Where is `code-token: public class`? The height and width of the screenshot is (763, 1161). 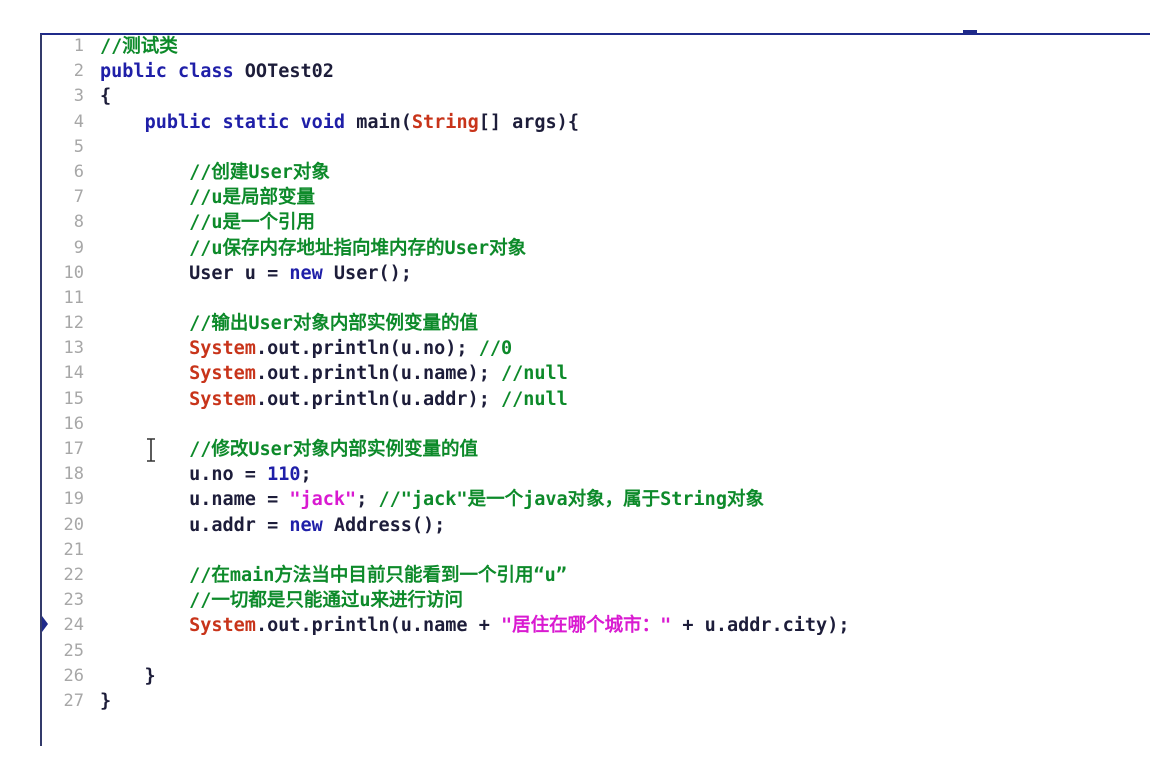 code-token: public class is located at coordinates (172, 72).